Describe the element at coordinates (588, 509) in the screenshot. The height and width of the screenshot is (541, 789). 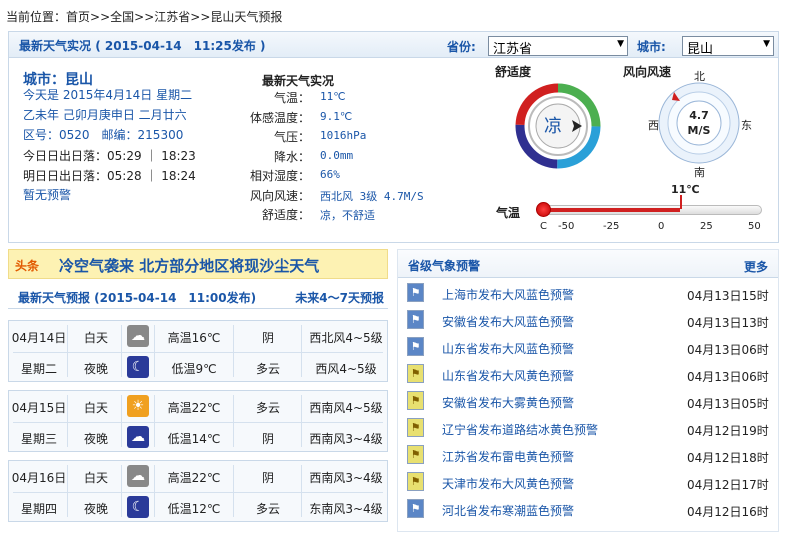
I see `warning-item: ⚑ 河北省发布寒潮蓝色预警 04月12日16时` at that location.